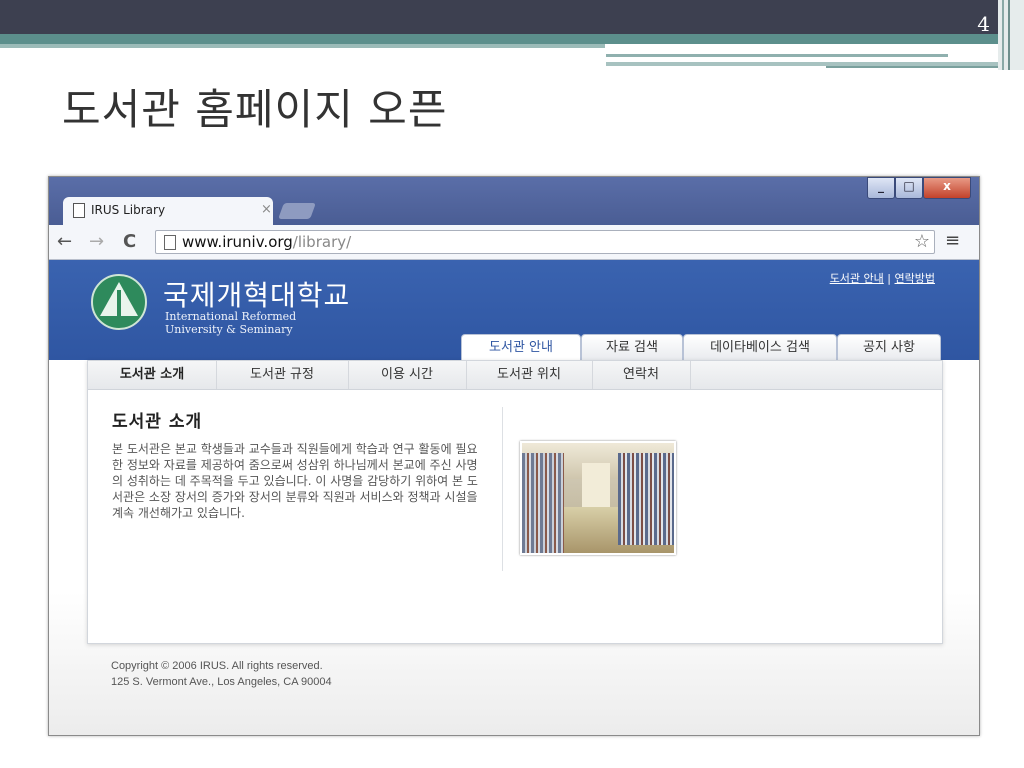 The height and width of the screenshot is (768, 1024). I want to click on minimize-button: _, so click(881, 188).